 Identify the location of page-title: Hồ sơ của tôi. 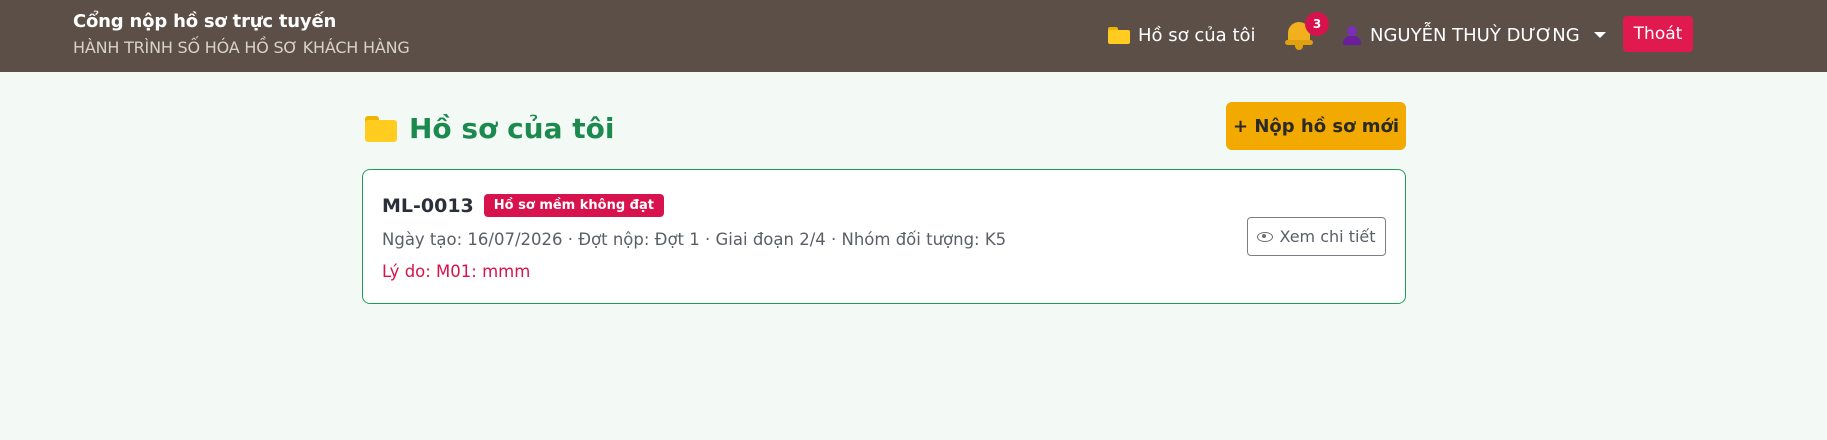
(512, 128).